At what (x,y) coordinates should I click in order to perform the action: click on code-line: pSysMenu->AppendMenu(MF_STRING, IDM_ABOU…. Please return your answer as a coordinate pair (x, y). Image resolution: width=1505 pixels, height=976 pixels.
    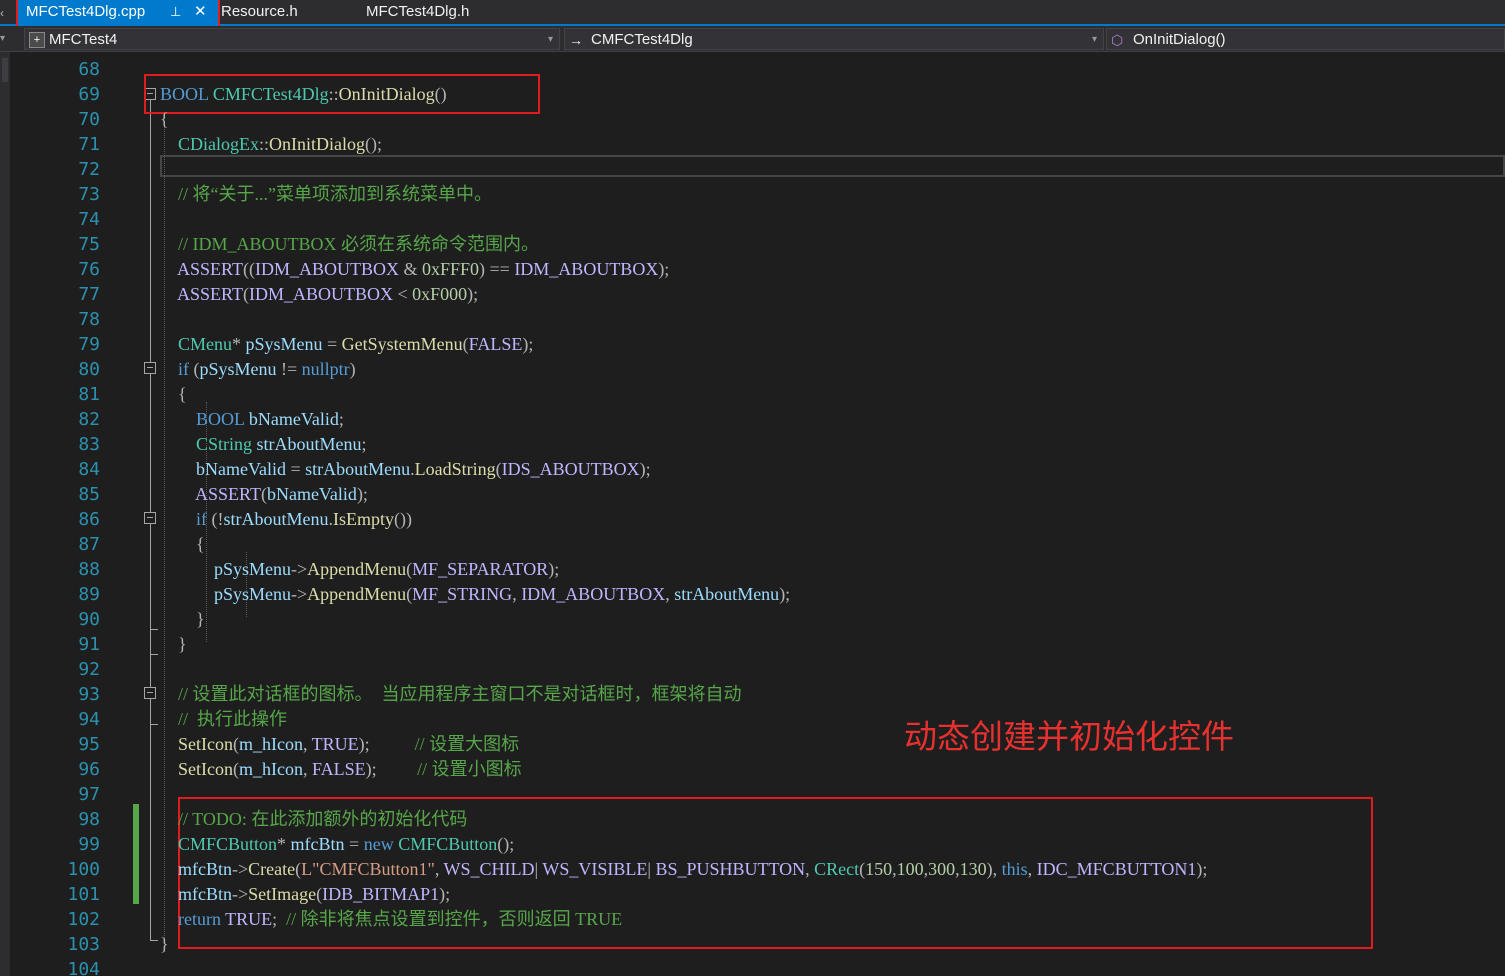
    Looking at the image, I should click on (475, 594).